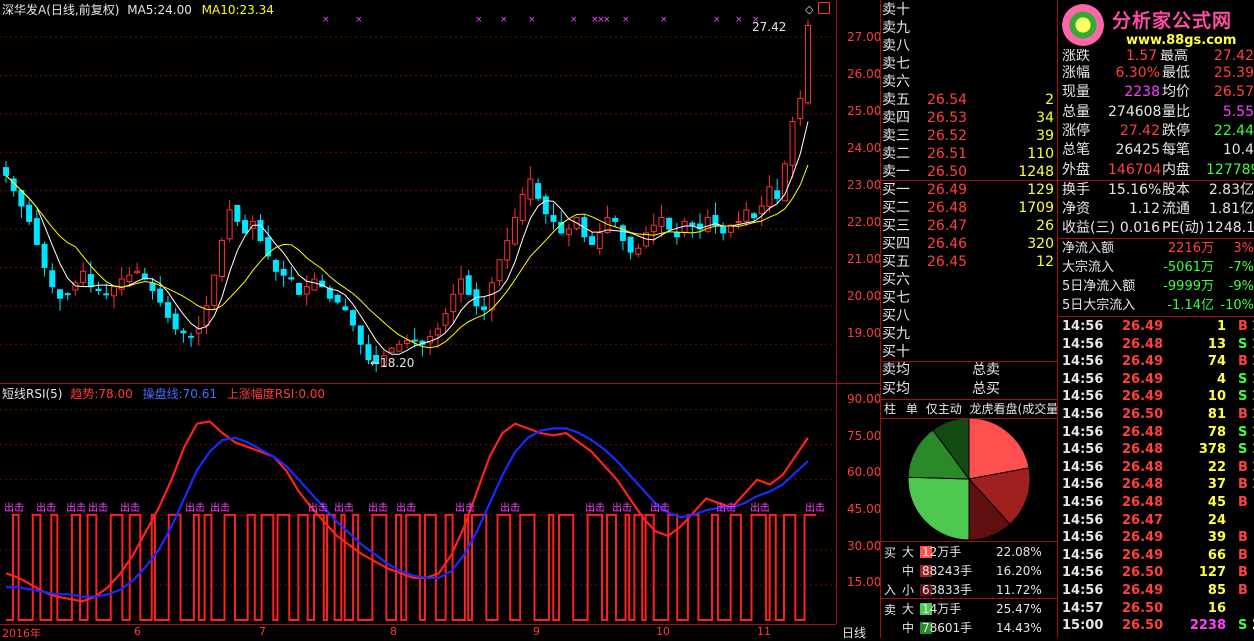  Describe the element at coordinates (864, 546) in the screenshot. I see `rsi-tick: 30.00` at that location.